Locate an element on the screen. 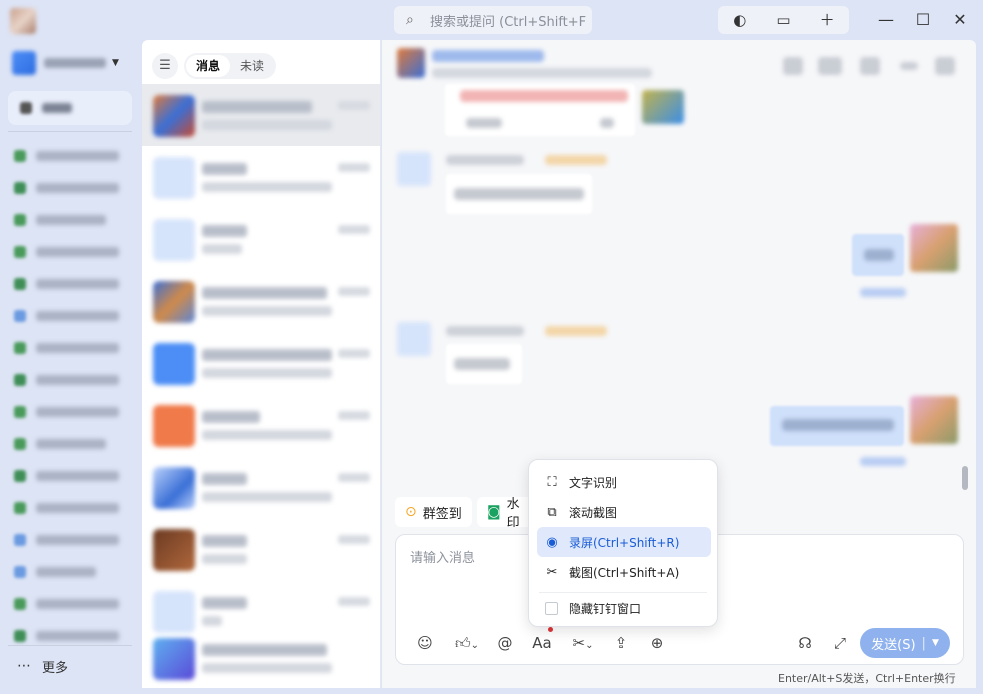 The image size is (983, 694). maximize-button: ☐ is located at coordinates (923, 20).